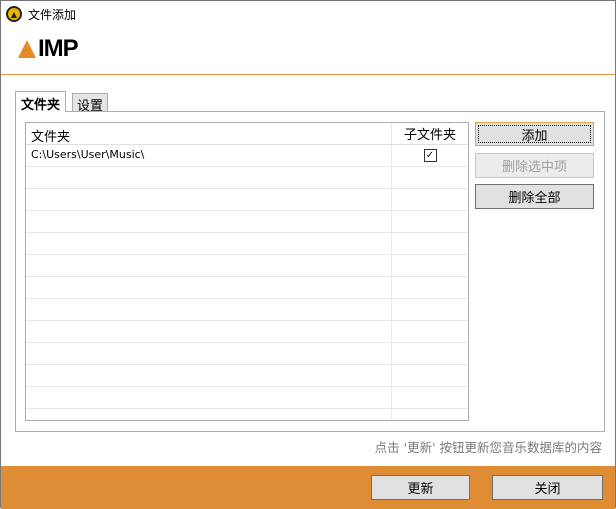  I want to click on delete-all-button: 删除全部, so click(534, 196).